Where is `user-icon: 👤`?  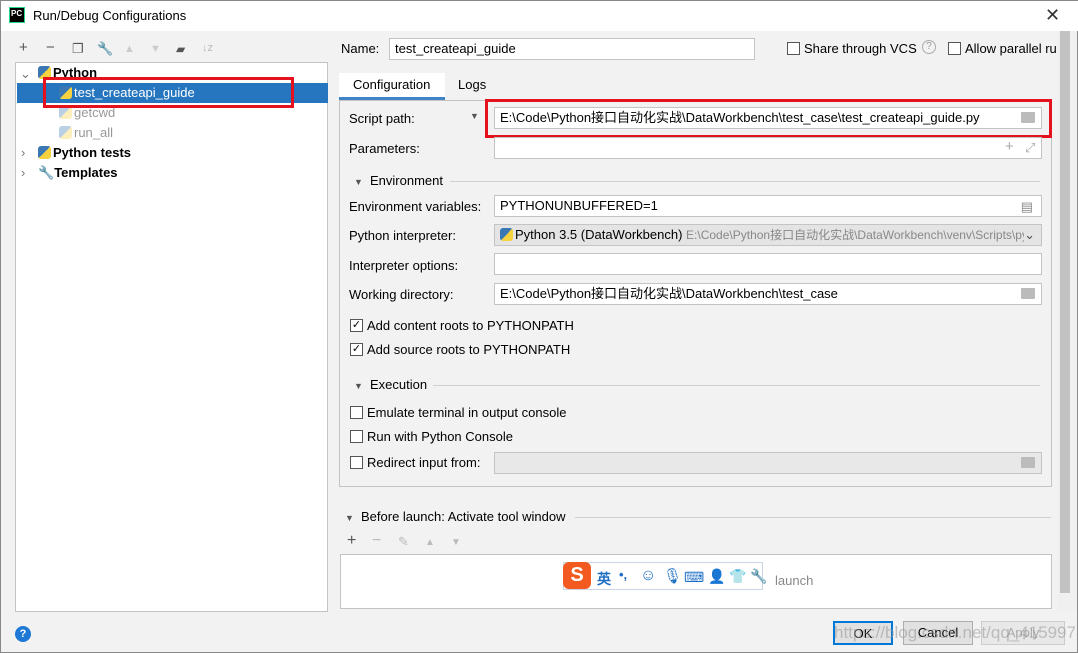
user-icon: 👤 is located at coordinates (716, 576).